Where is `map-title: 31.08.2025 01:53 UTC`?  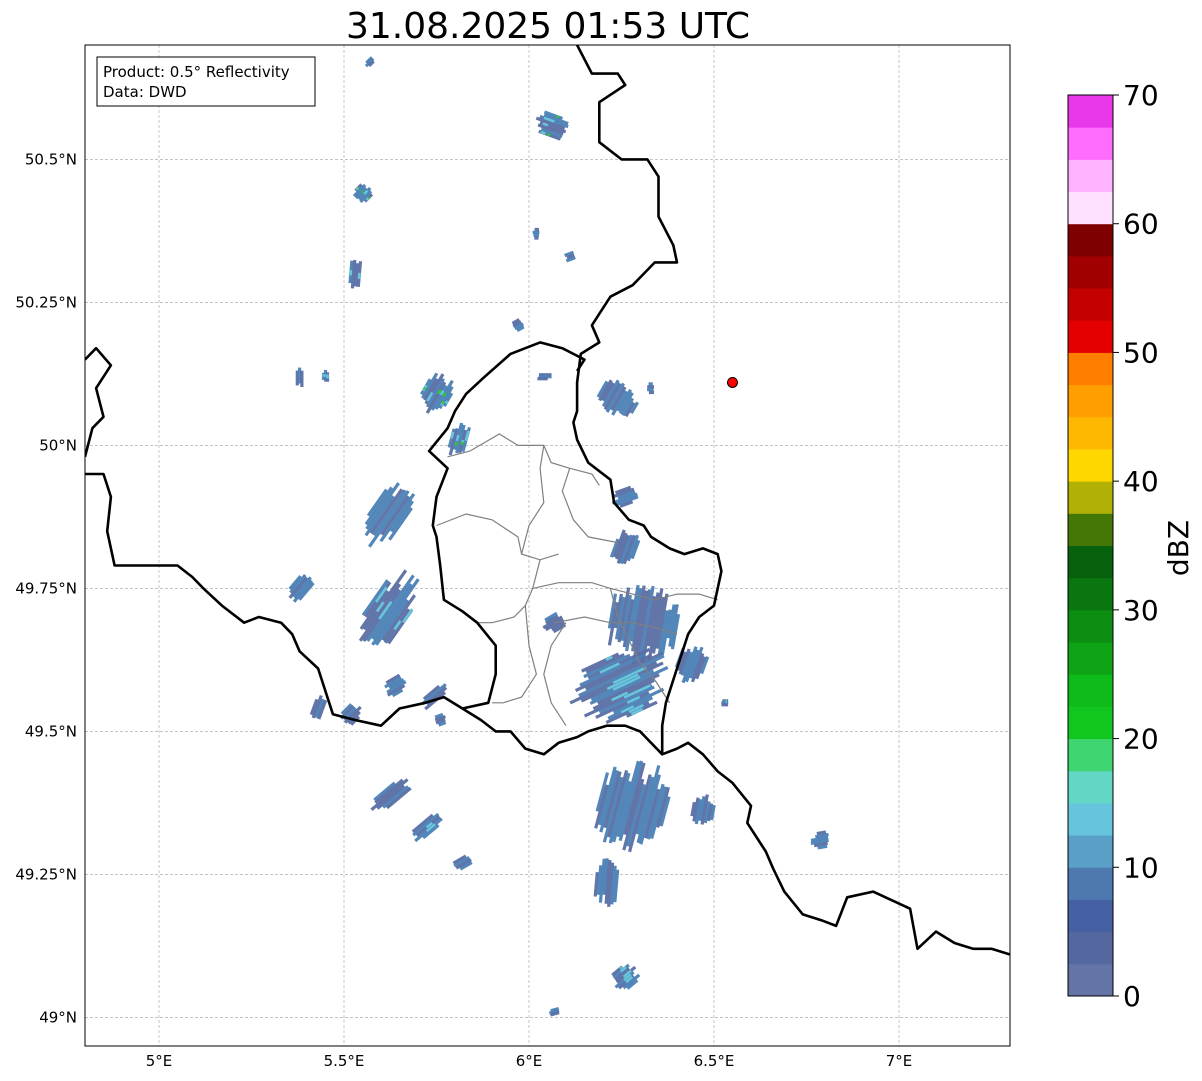 map-title: 31.08.2025 01:53 UTC is located at coordinates (548, 26).